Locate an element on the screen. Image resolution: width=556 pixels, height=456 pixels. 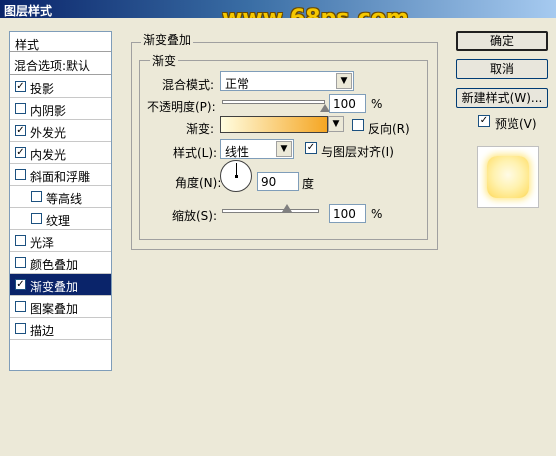
style-value: 线性 is located at coordinates (237, 152).